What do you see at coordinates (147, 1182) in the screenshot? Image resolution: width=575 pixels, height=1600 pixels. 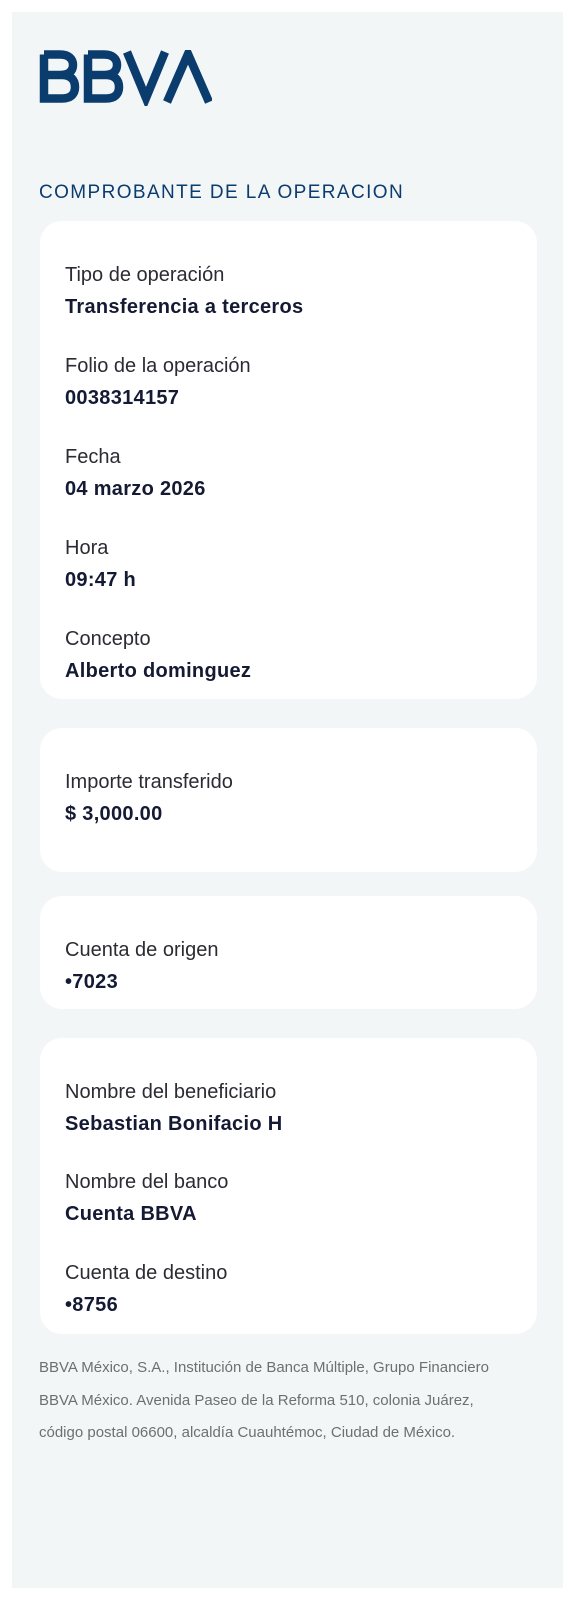 I see `banco-label: Nombre del banco` at bounding box center [147, 1182].